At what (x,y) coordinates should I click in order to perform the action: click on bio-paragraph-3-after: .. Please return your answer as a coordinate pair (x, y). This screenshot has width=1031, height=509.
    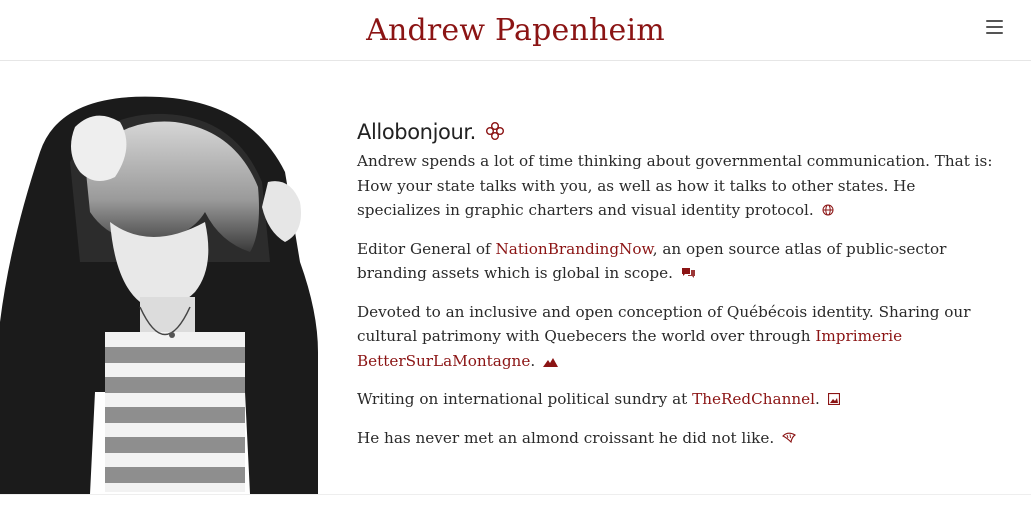
    Looking at the image, I should click on (533, 360).